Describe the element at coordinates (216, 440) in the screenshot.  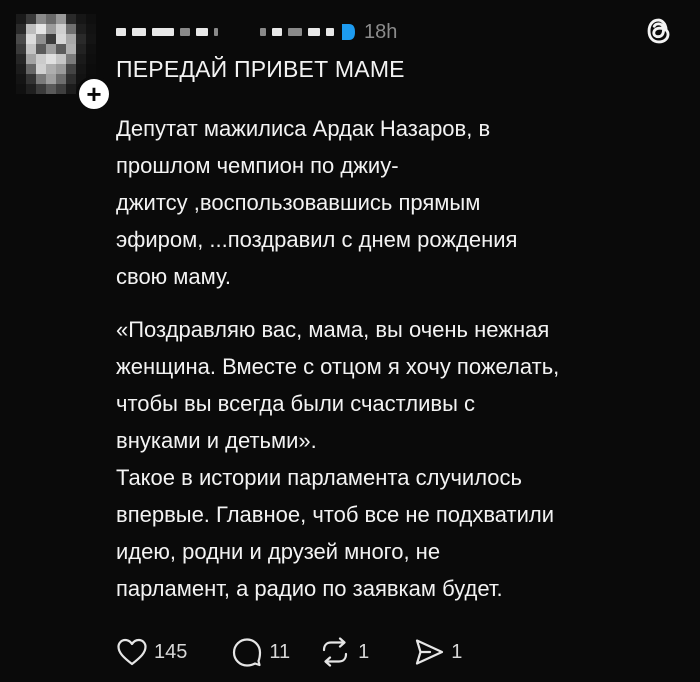
I see `body-line: внуками и детьми».` at that location.